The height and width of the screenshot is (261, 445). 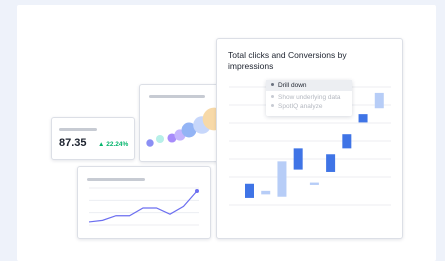 What do you see at coordinates (306, 97) in the screenshot?
I see `menu-item-show-underlying-data: Show underlying data` at bounding box center [306, 97].